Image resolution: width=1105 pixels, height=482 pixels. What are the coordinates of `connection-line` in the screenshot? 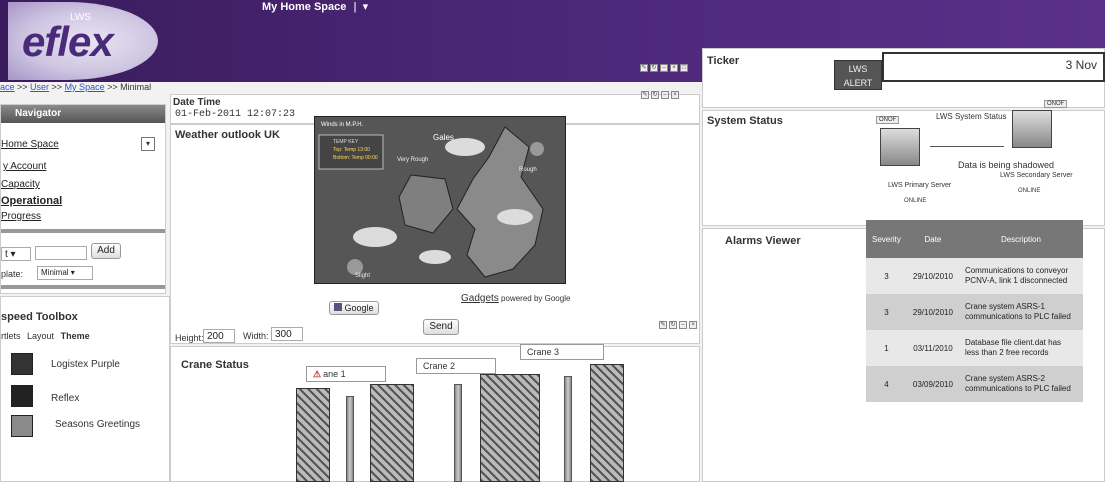 It's located at (967, 146).